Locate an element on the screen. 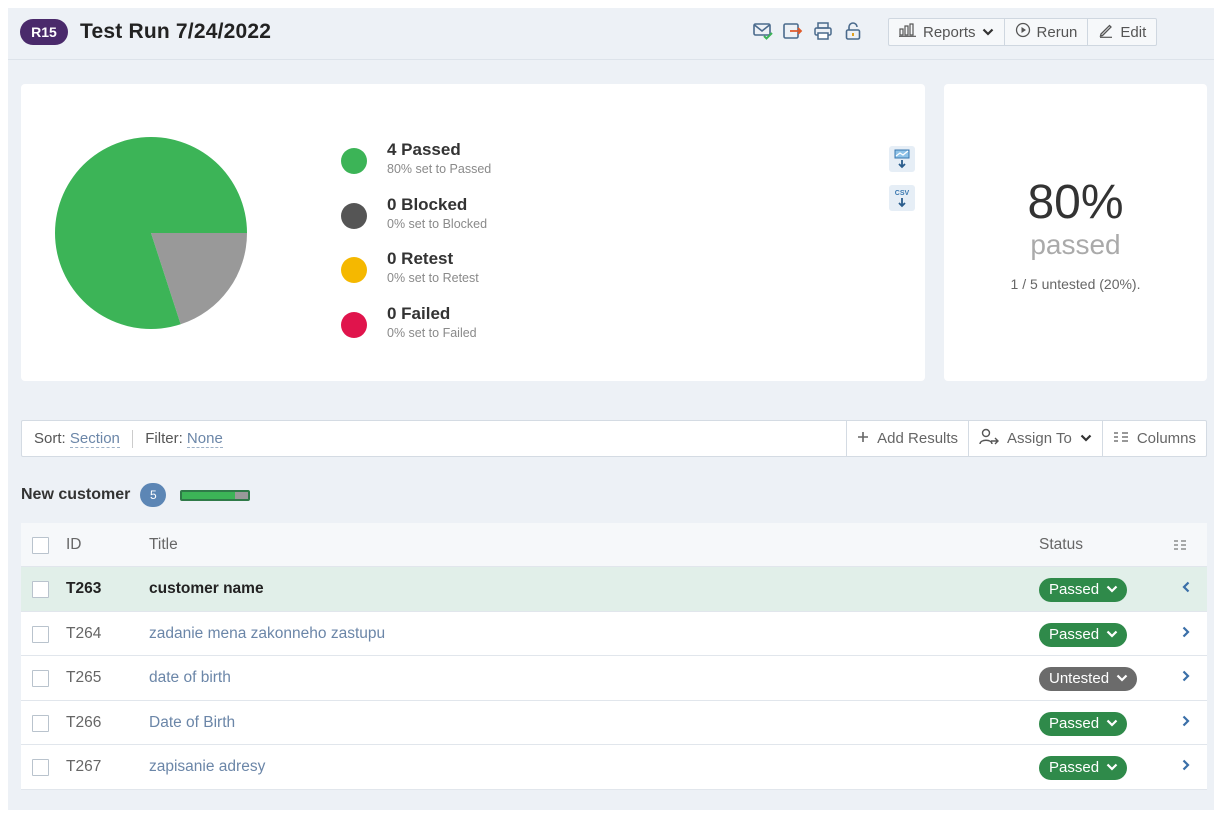 Image resolution: width=1214 pixels, height=818 pixels. pencil-icon is located at coordinates (1106, 32).